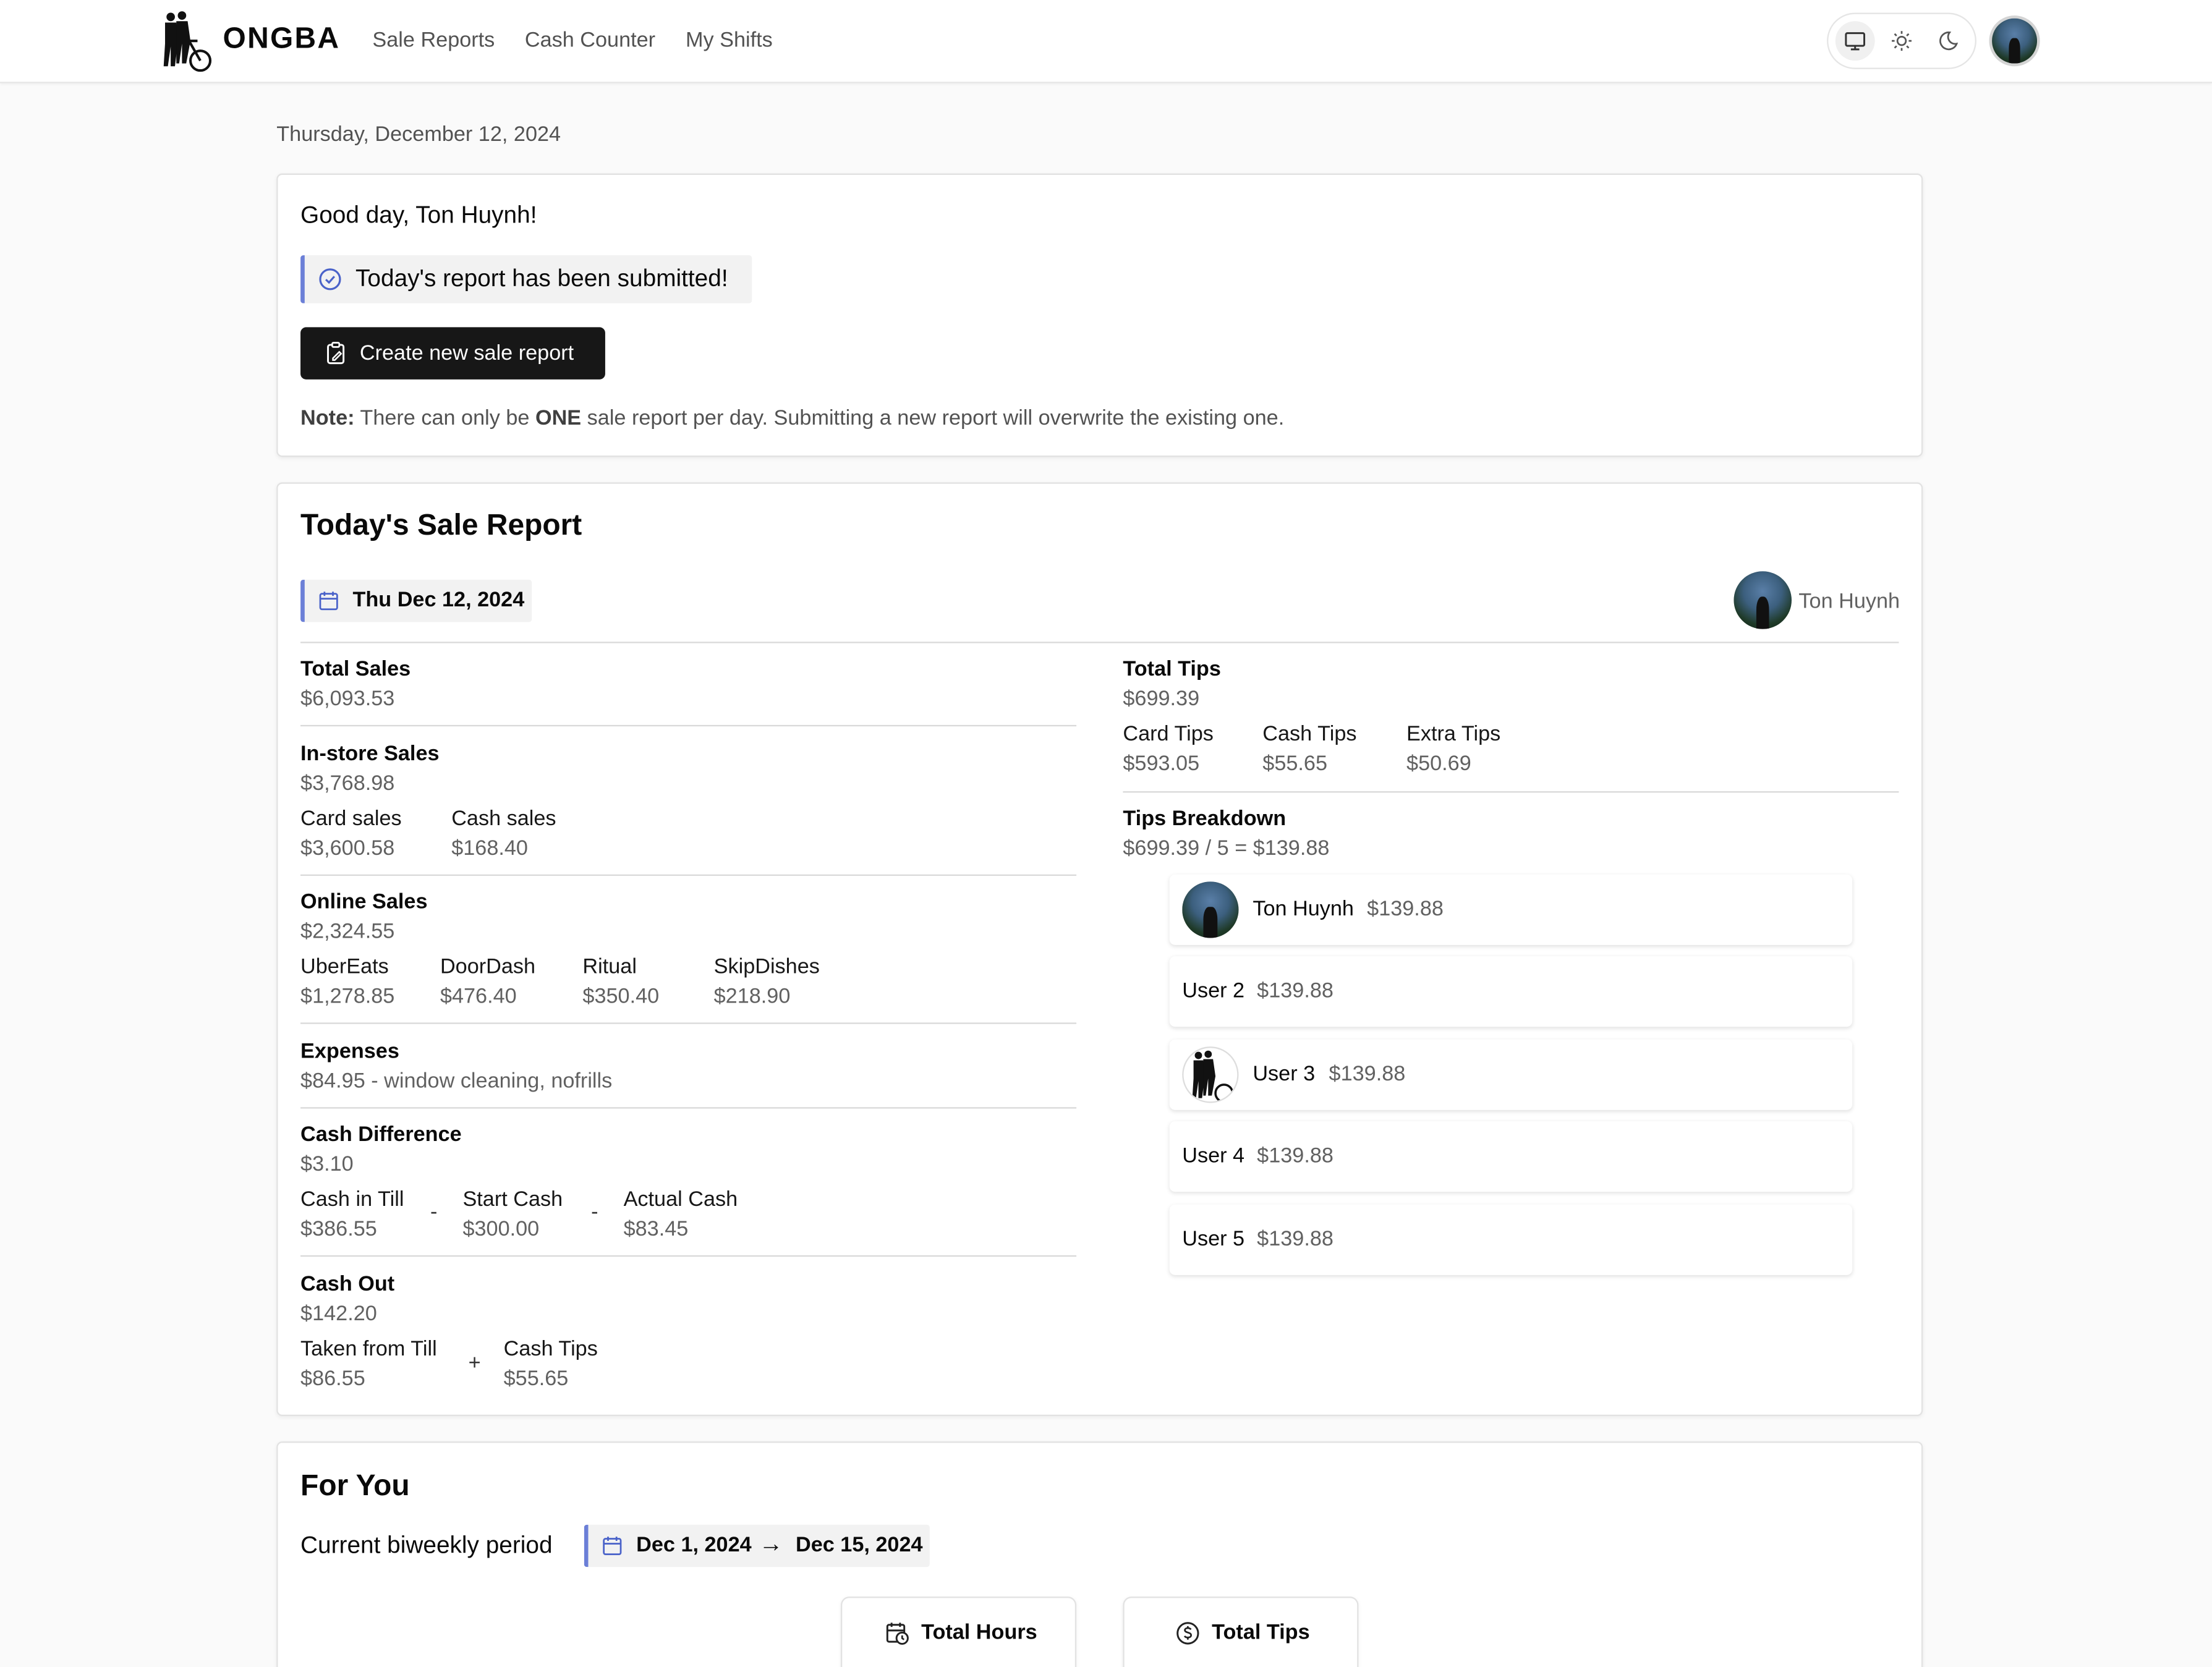  What do you see at coordinates (478, 996) in the screenshot?
I see `doordash-value: $476.40` at bounding box center [478, 996].